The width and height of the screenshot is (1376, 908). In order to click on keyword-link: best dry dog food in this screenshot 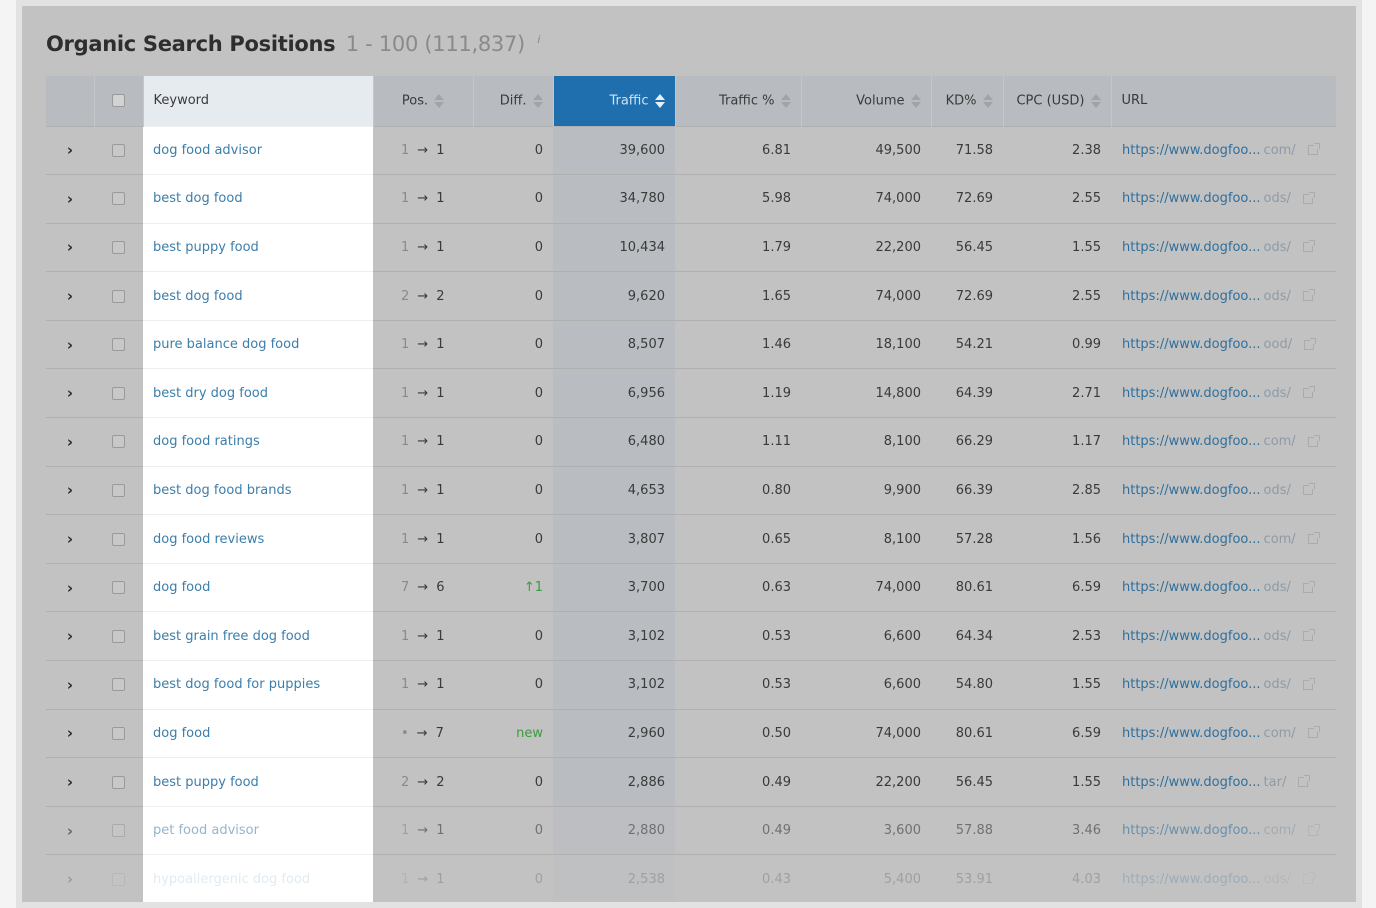, I will do `click(258, 393)`.